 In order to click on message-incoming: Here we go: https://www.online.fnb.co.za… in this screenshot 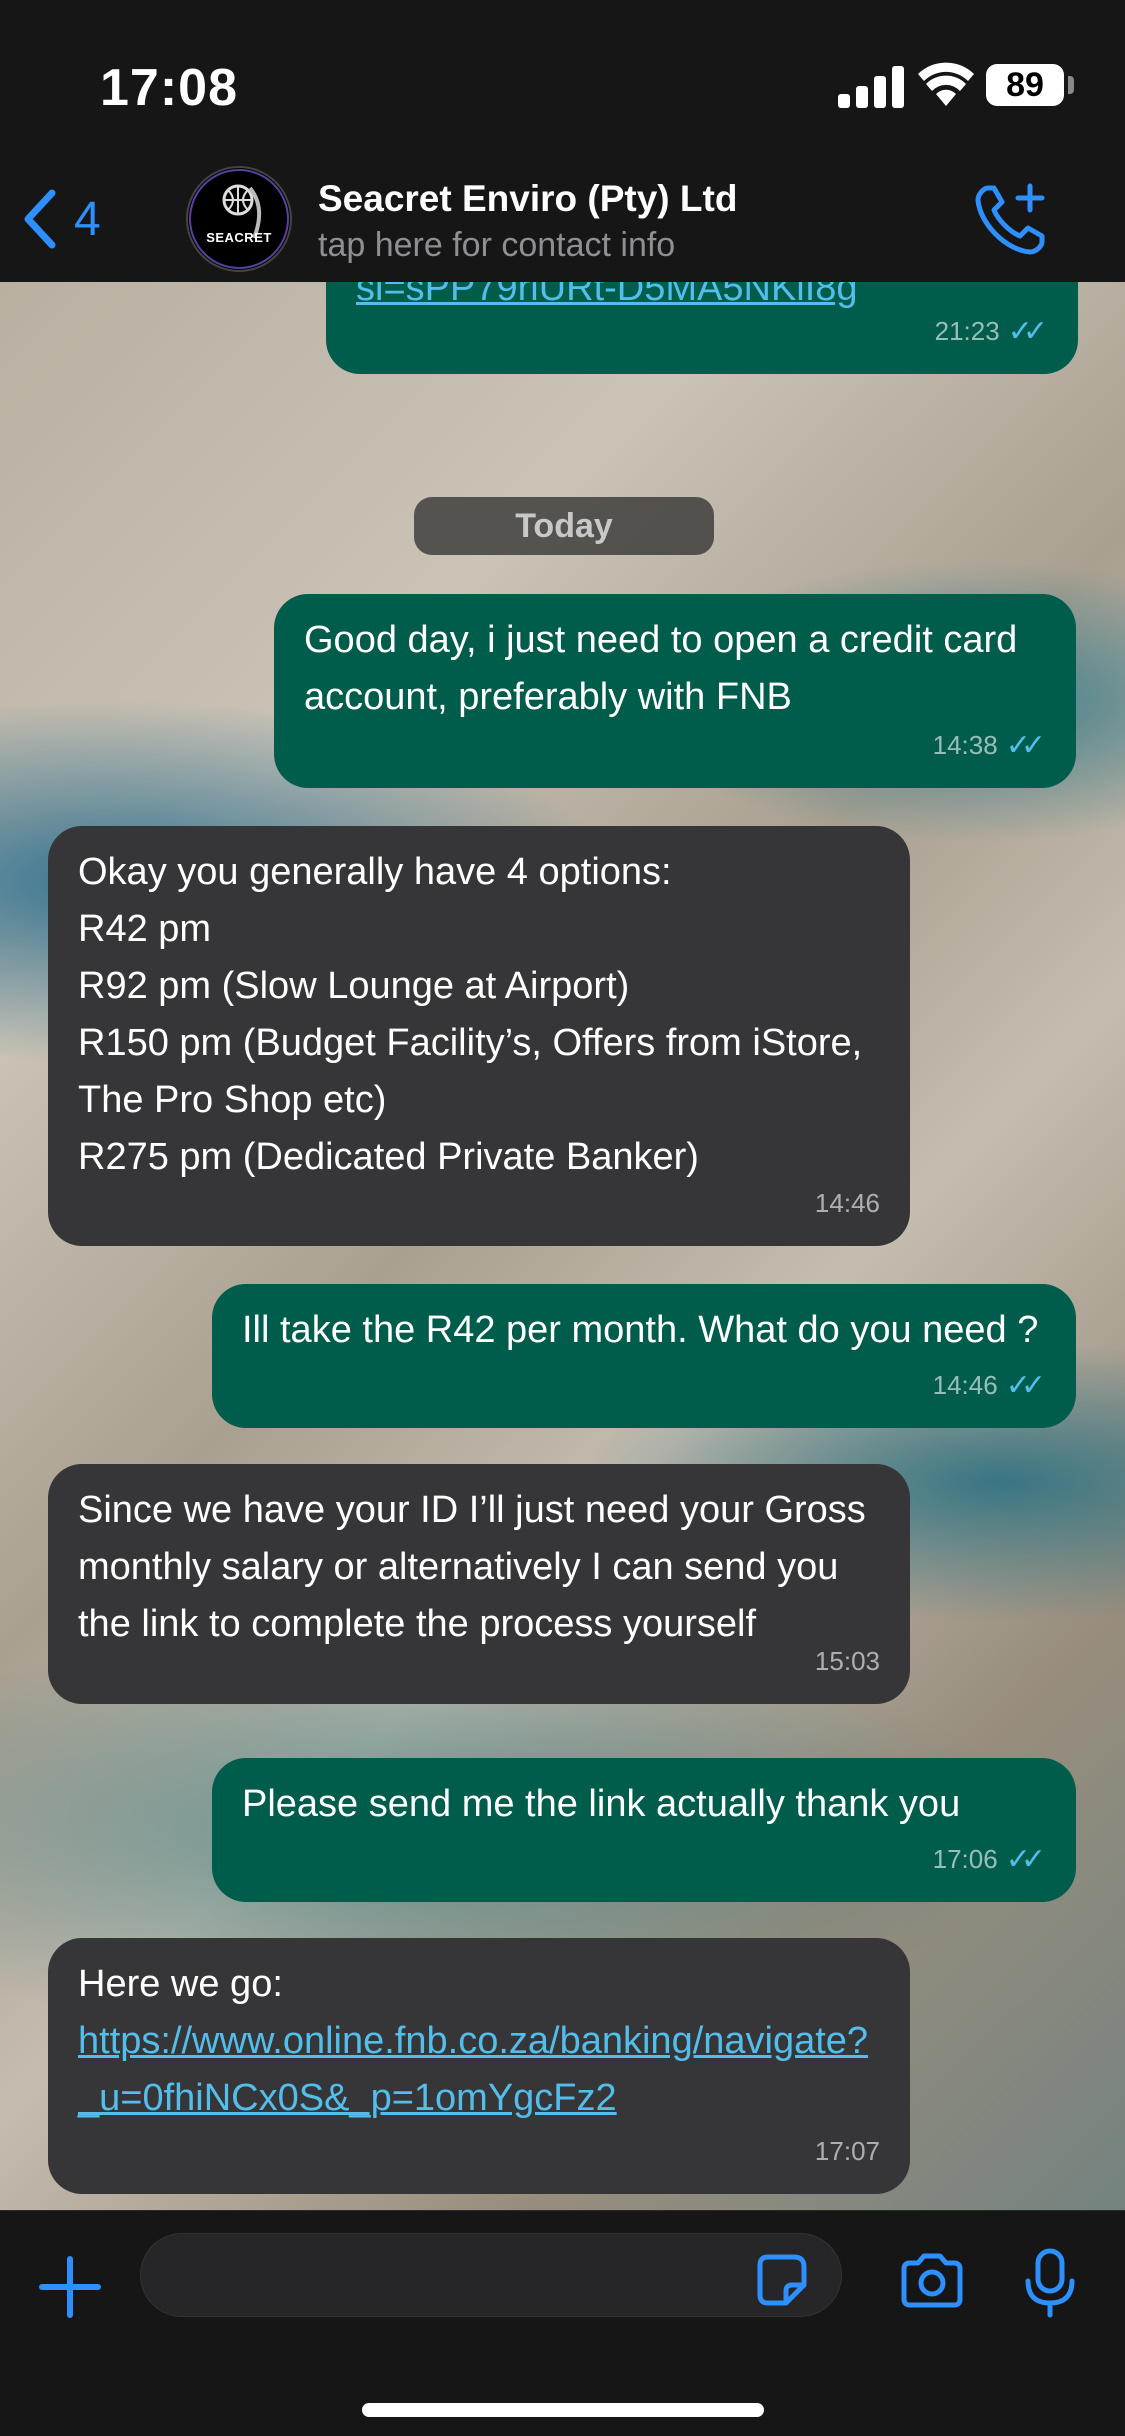, I will do `click(479, 2066)`.